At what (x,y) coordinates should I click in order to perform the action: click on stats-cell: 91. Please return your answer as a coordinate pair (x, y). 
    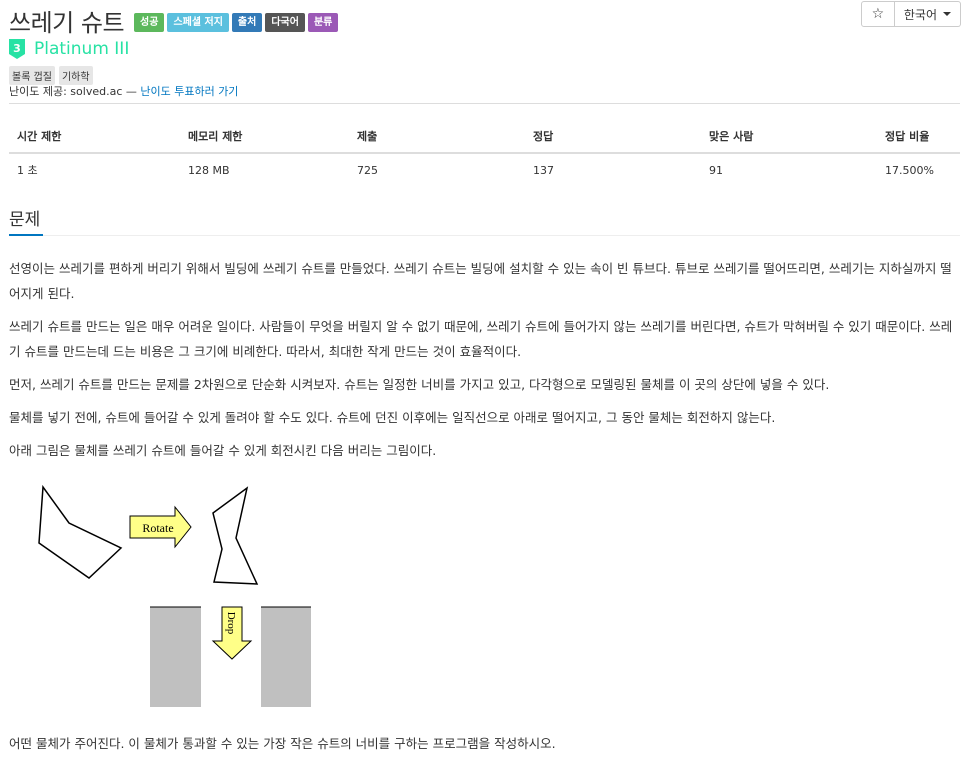
    Looking at the image, I should click on (716, 170).